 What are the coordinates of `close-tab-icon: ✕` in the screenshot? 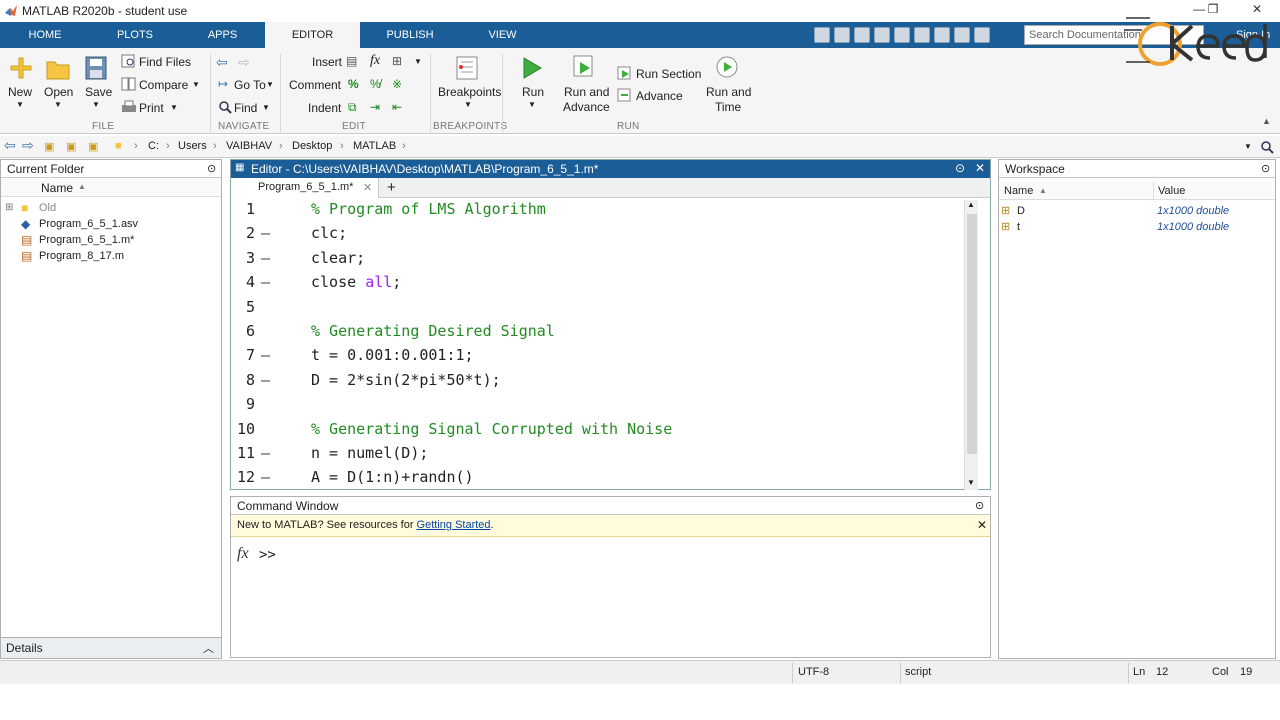 It's located at (367, 187).